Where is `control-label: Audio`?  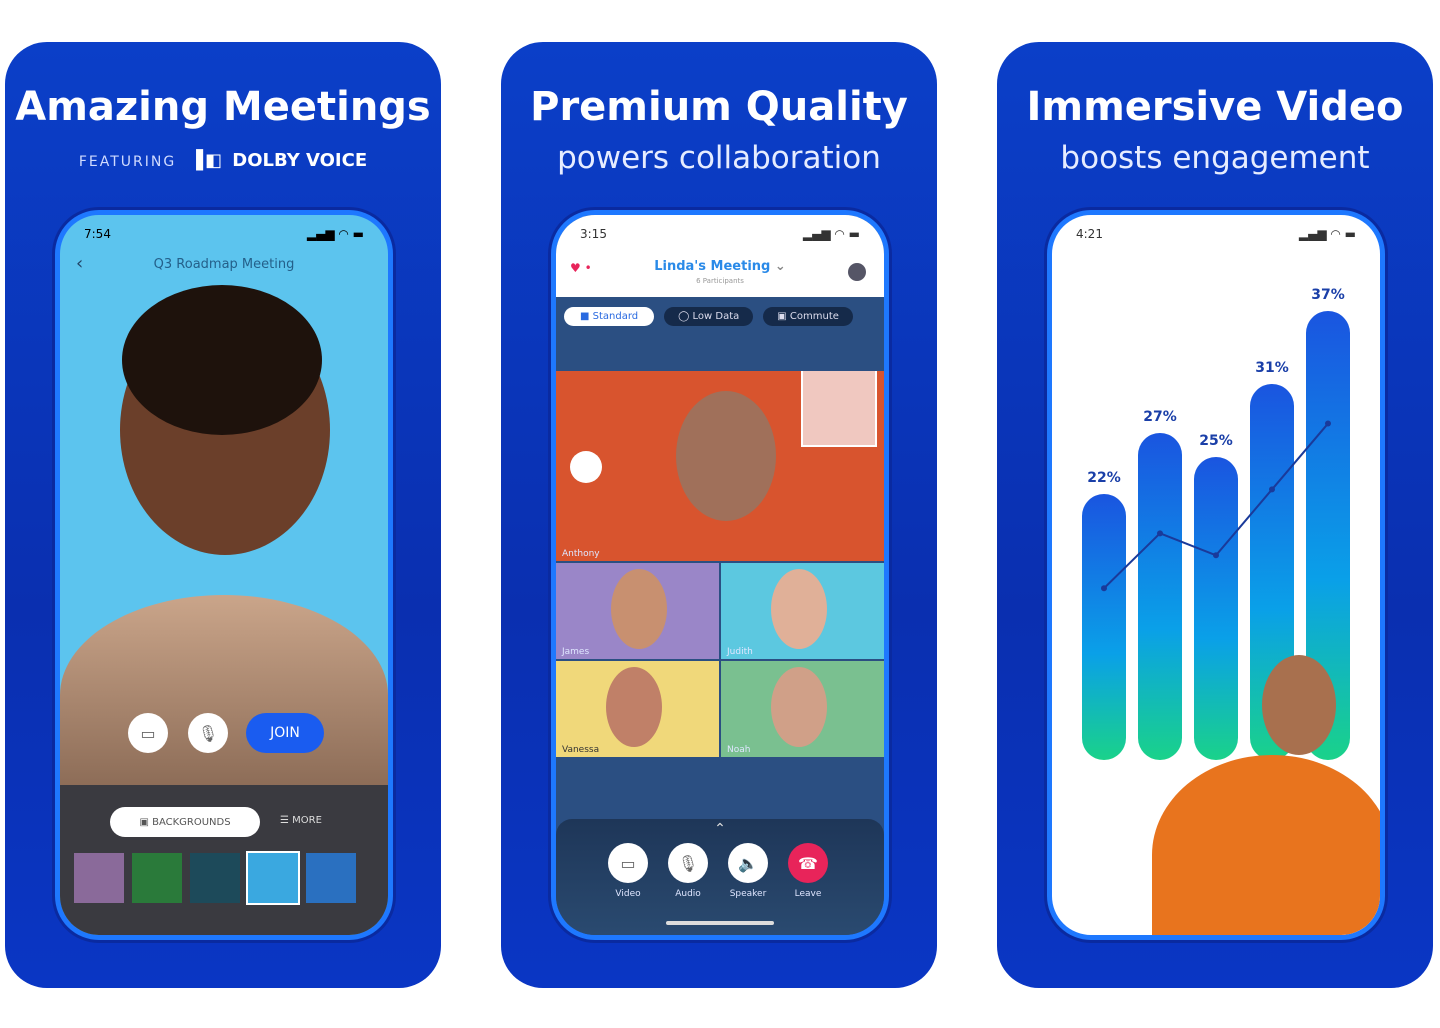 control-label: Audio is located at coordinates (688, 894).